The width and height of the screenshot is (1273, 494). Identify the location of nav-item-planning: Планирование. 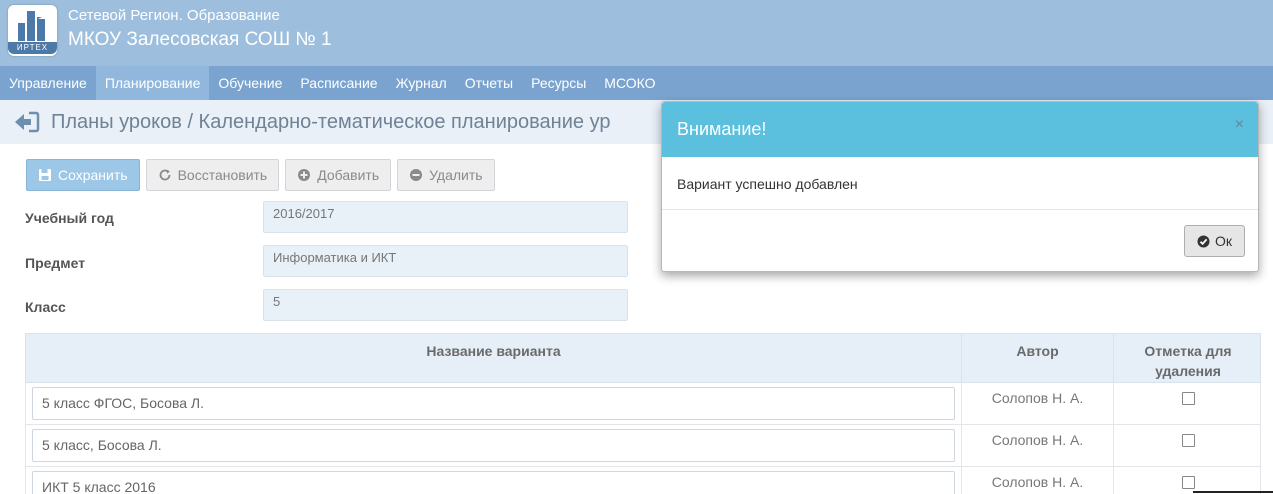
(152, 83).